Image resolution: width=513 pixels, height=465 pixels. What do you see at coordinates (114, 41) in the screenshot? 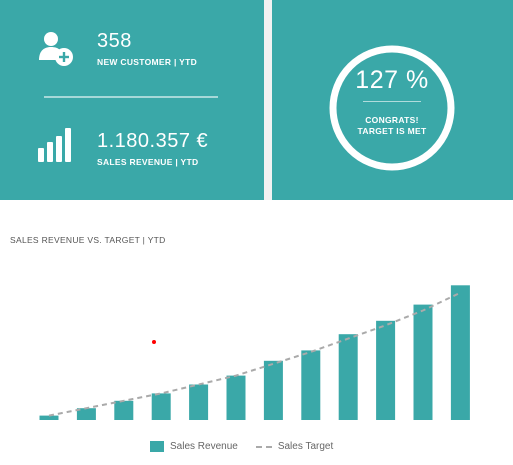
I see `new-customer-value: 358` at bounding box center [114, 41].